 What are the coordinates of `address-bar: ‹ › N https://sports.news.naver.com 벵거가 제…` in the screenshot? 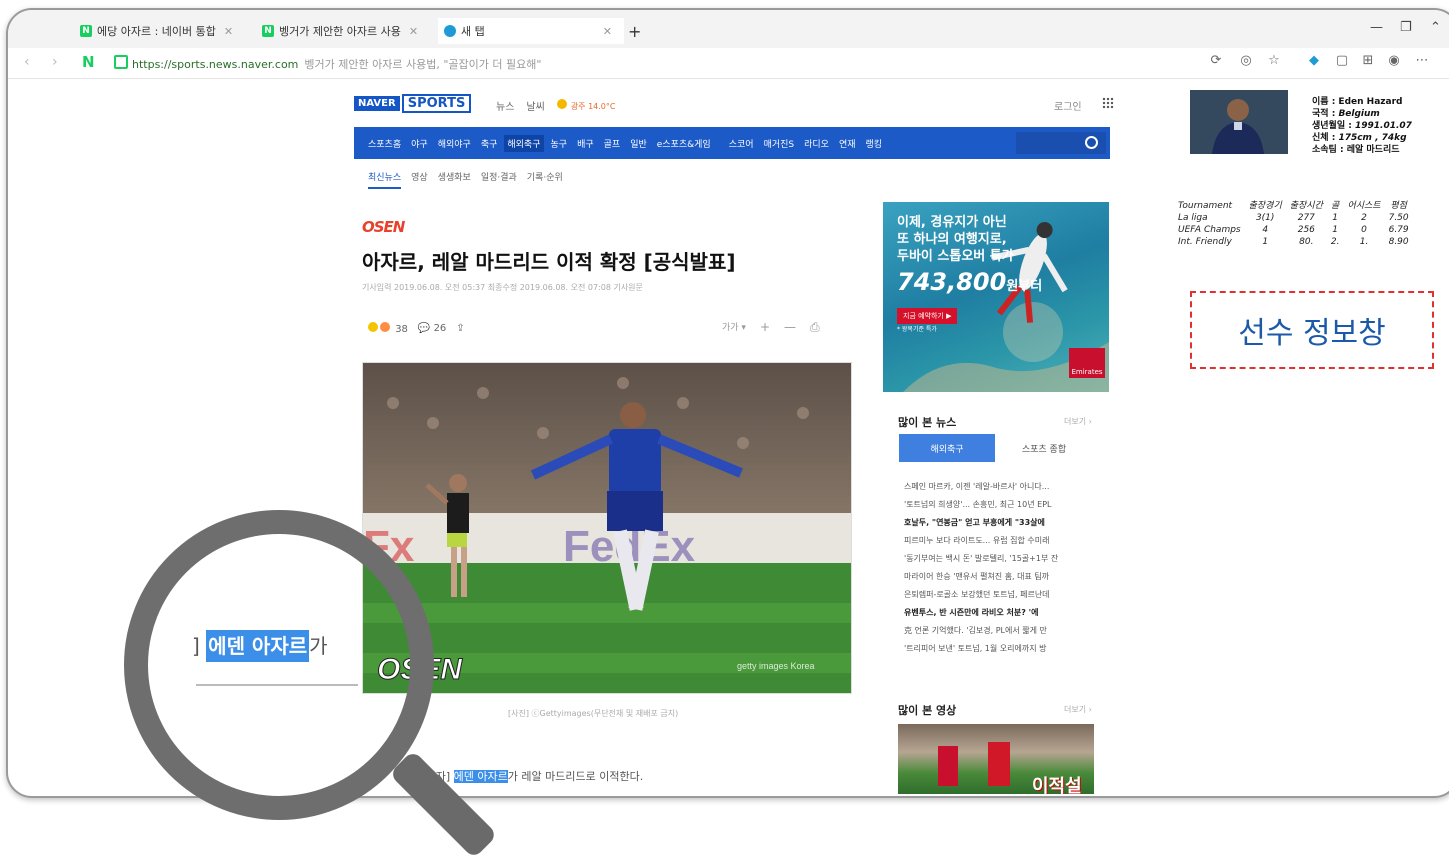 It's located at (728, 63).